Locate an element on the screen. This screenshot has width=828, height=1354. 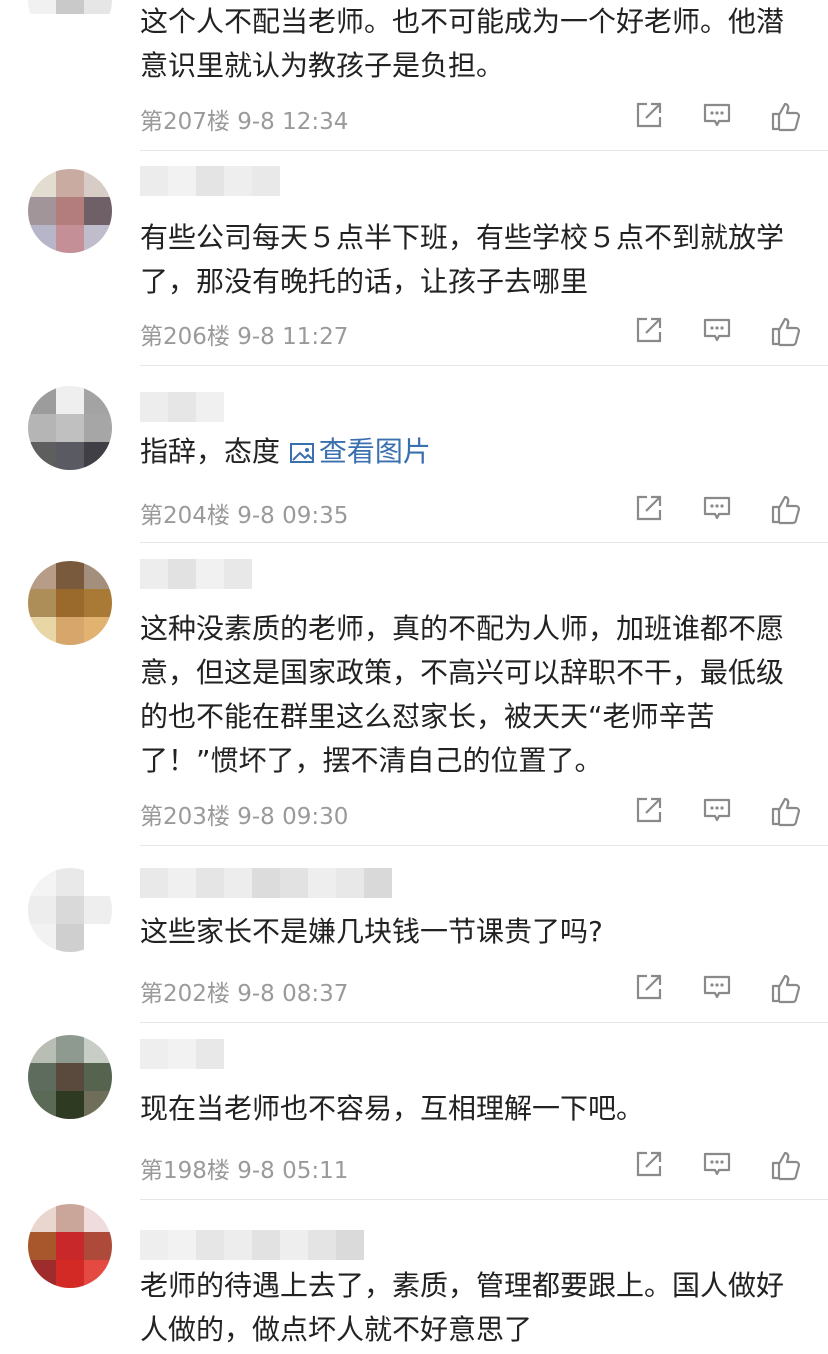
comment-text: 这个人不配当老师。也不可能成为一个好老师。他潜意识里就认为教孩子是负担。 is located at coordinates (462, 43).